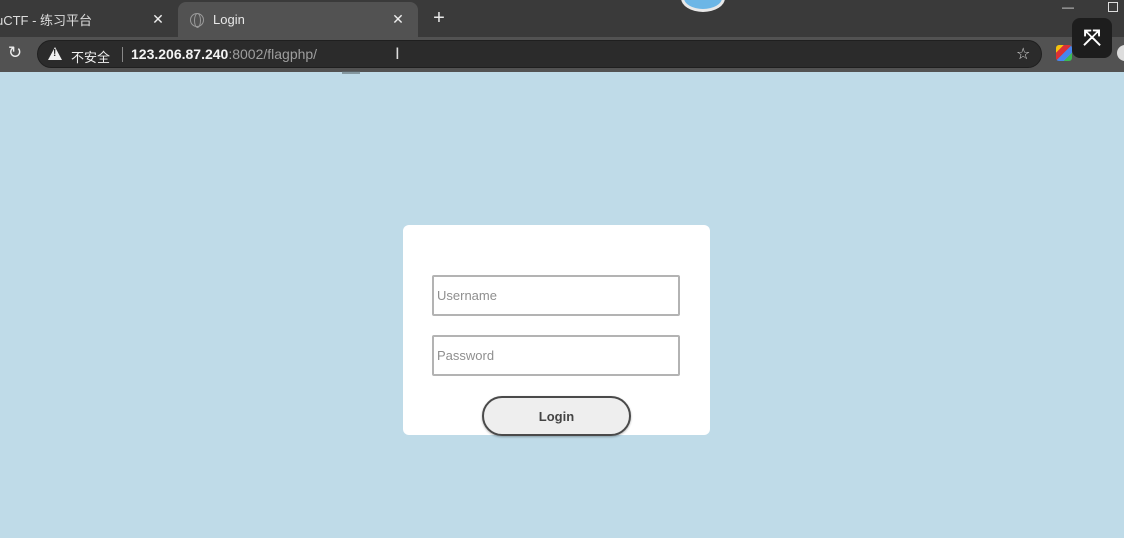  I want to click on browser-toolbar: ↻ 不安全 123.206.87.240:8002/flagphp/ I ☆ ✣, so click(562, 54).